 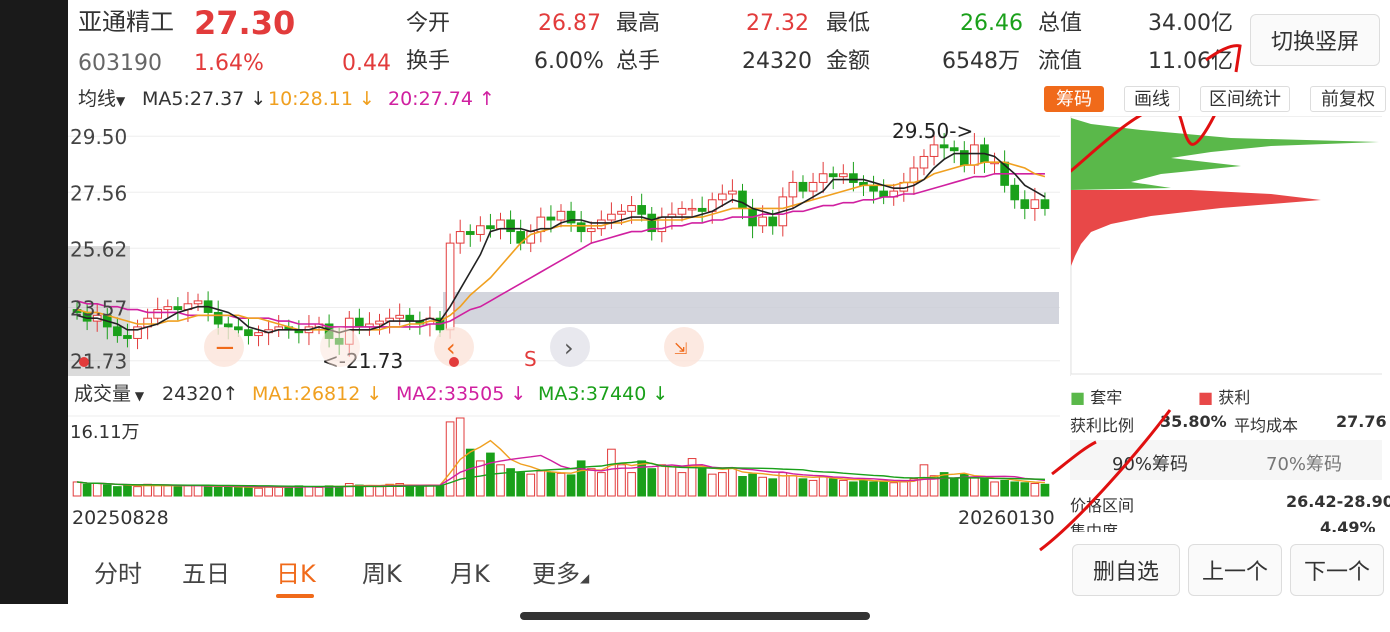 I want to click on tab-five-day: 五日, so click(x=206, y=571).